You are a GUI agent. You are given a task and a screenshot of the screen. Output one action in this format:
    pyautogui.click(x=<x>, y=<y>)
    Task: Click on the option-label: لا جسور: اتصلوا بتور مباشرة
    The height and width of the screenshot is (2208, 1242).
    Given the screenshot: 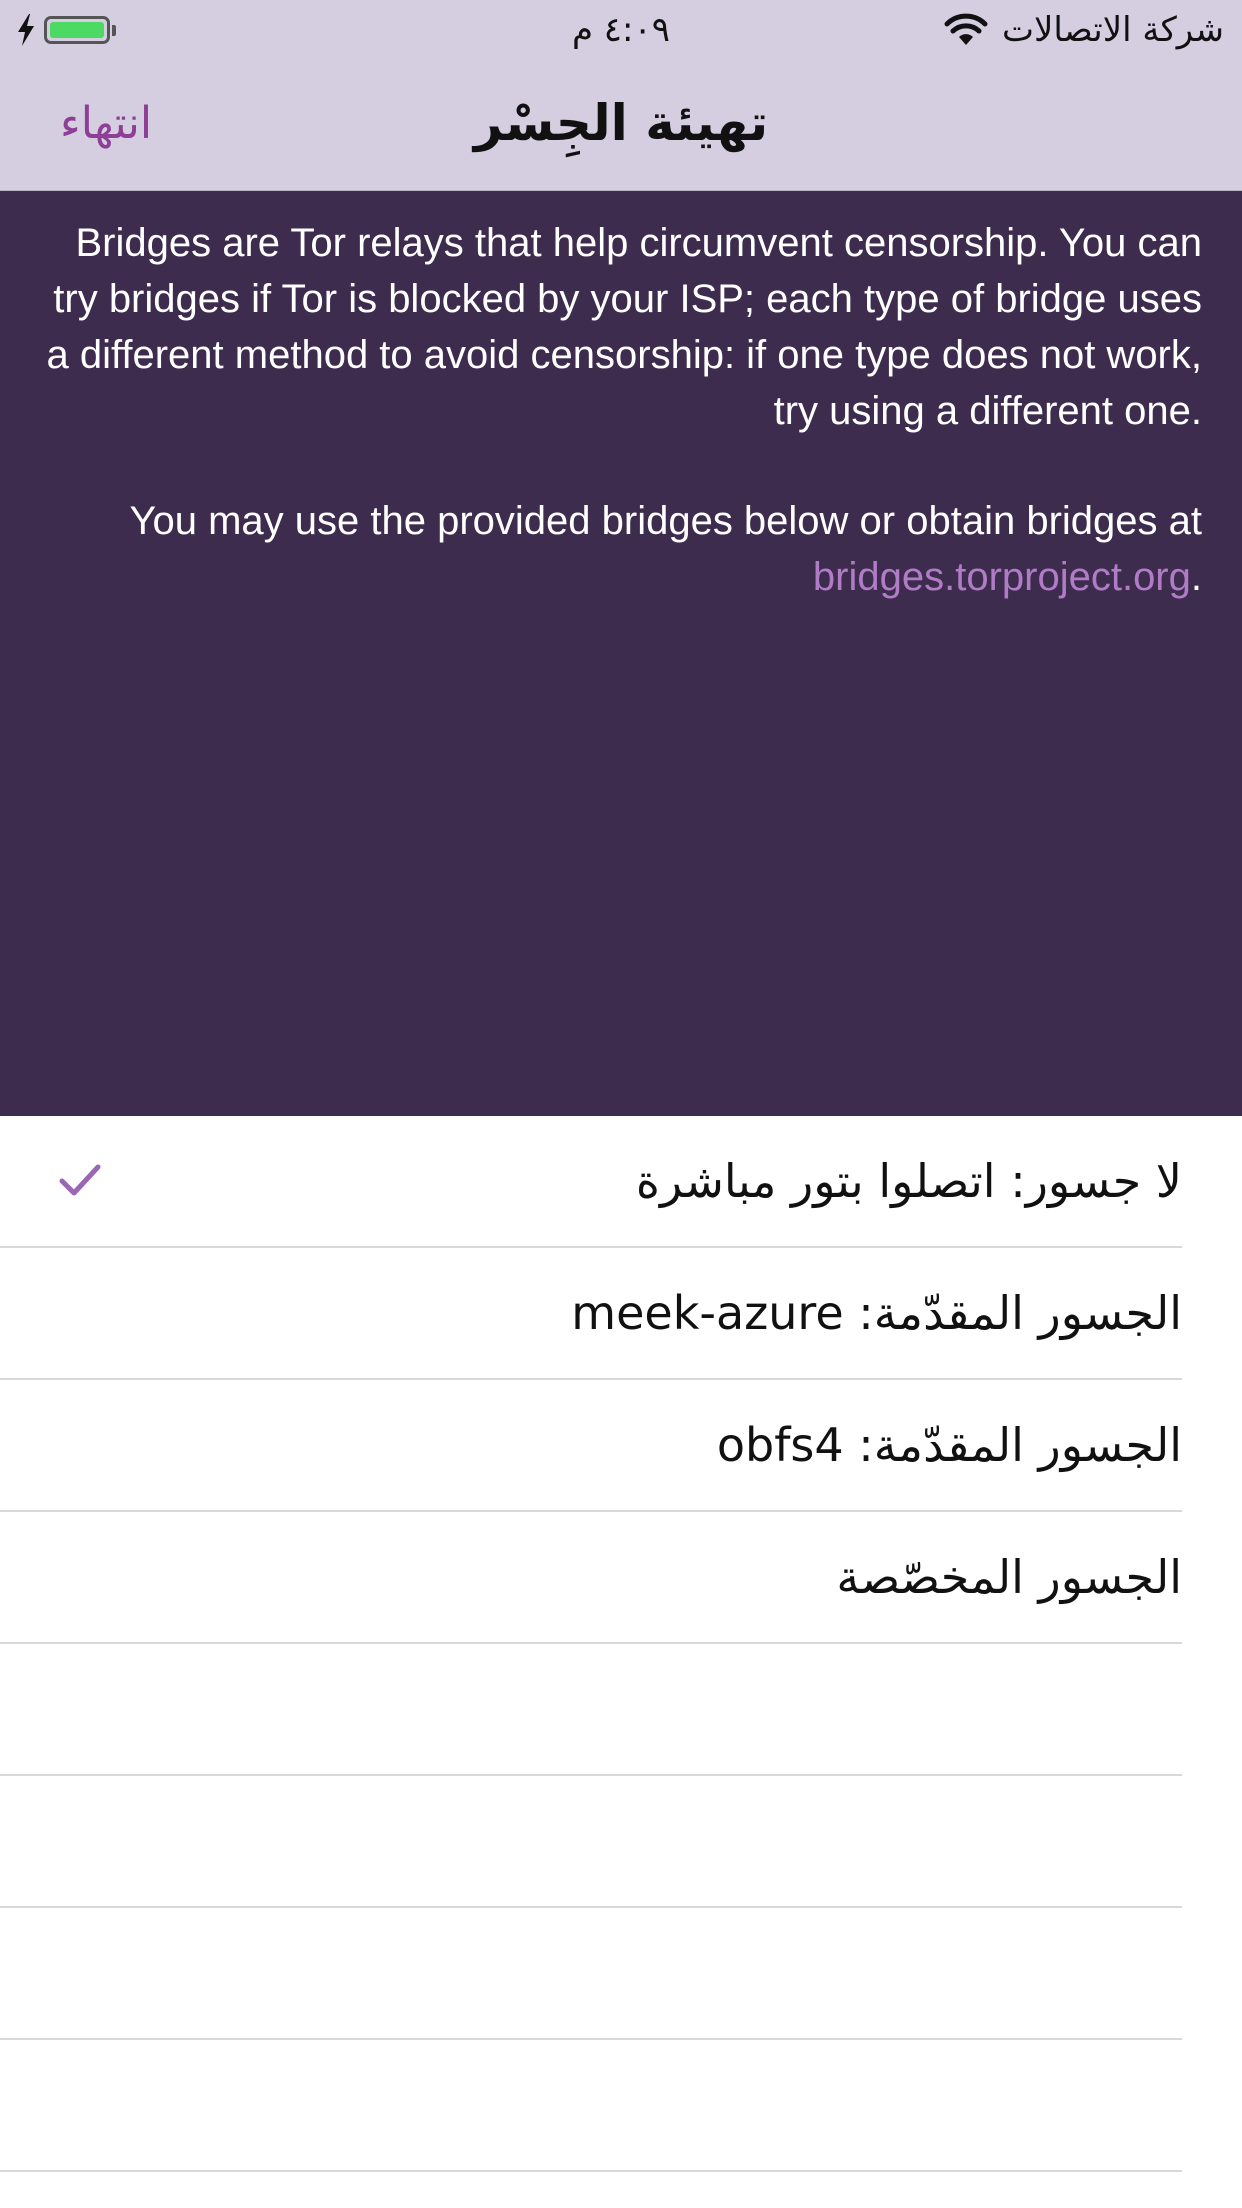 What is the action you would take?
    pyautogui.click(x=908, y=1181)
    